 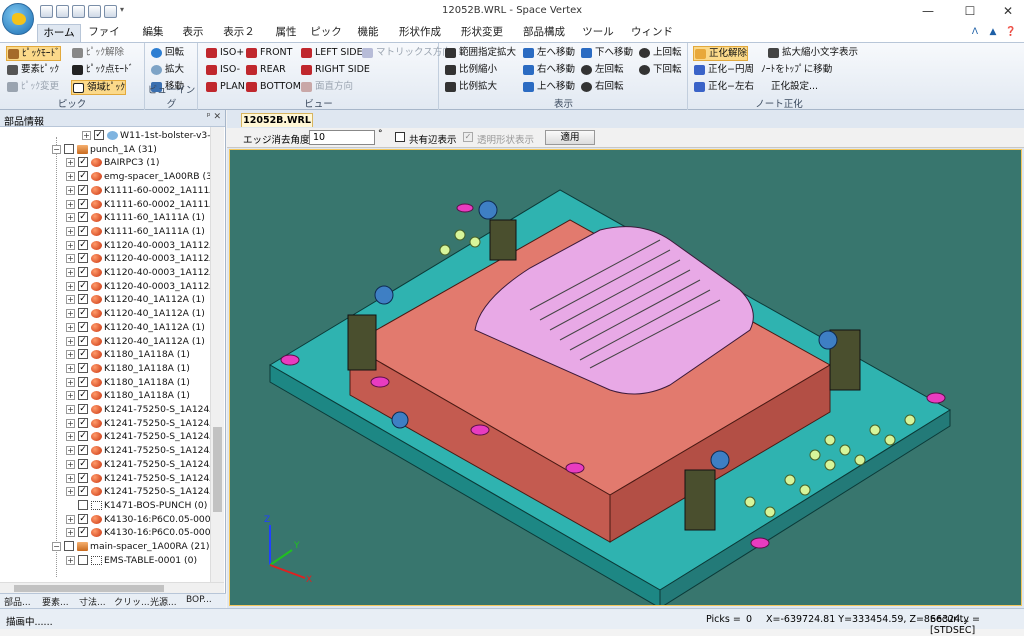 I want to click on ribbon-collapse-icon: ᐱ, so click(x=975, y=33).